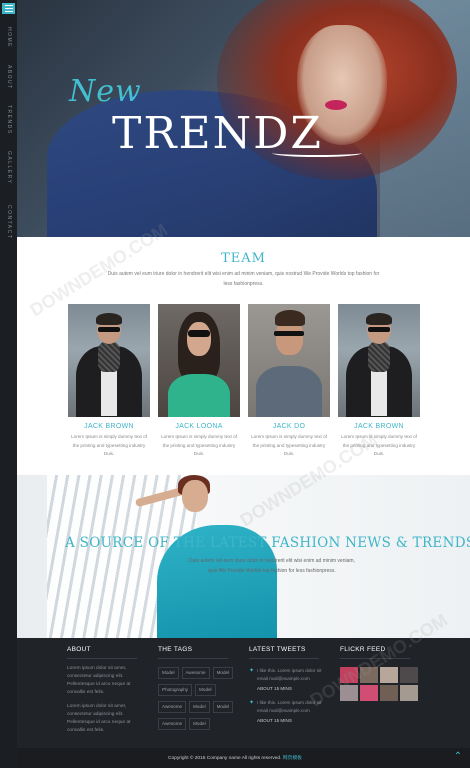  Describe the element at coordinates (8, 168) in the screenshot. I see `nav-item-gallery: GALLERY` at that location.